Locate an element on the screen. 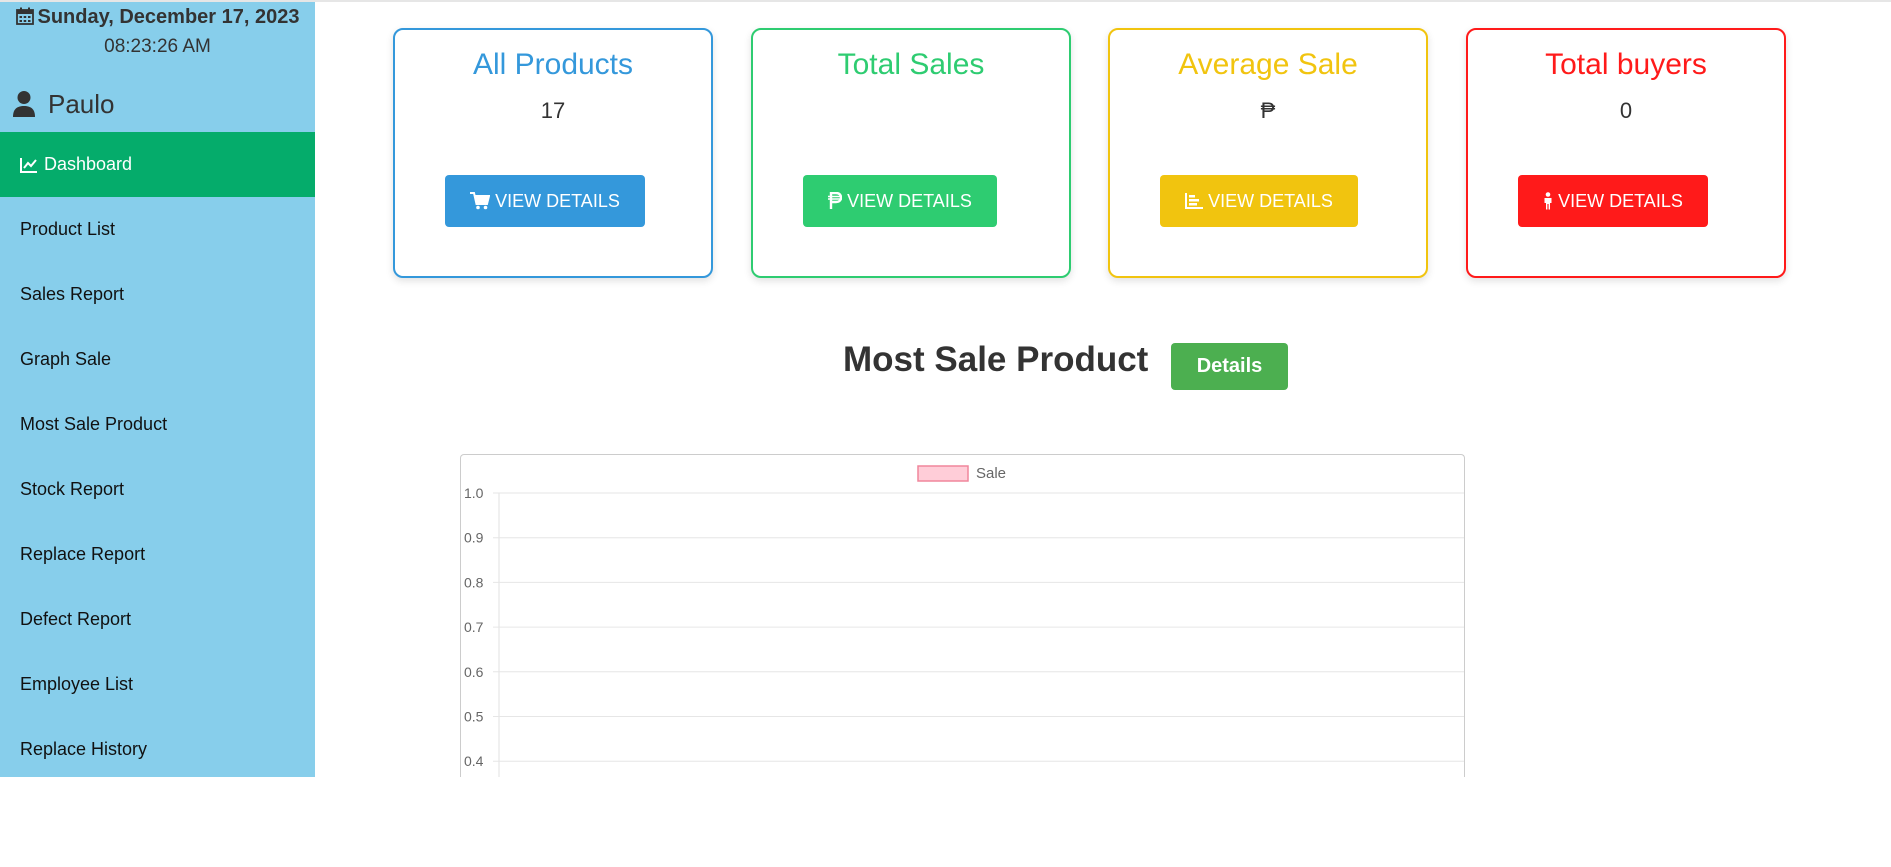 Image resolution: width=1891 pixels, height=867 pixels. sidebar-item-replace-history: Replace History is located at coordinates (157, 747).